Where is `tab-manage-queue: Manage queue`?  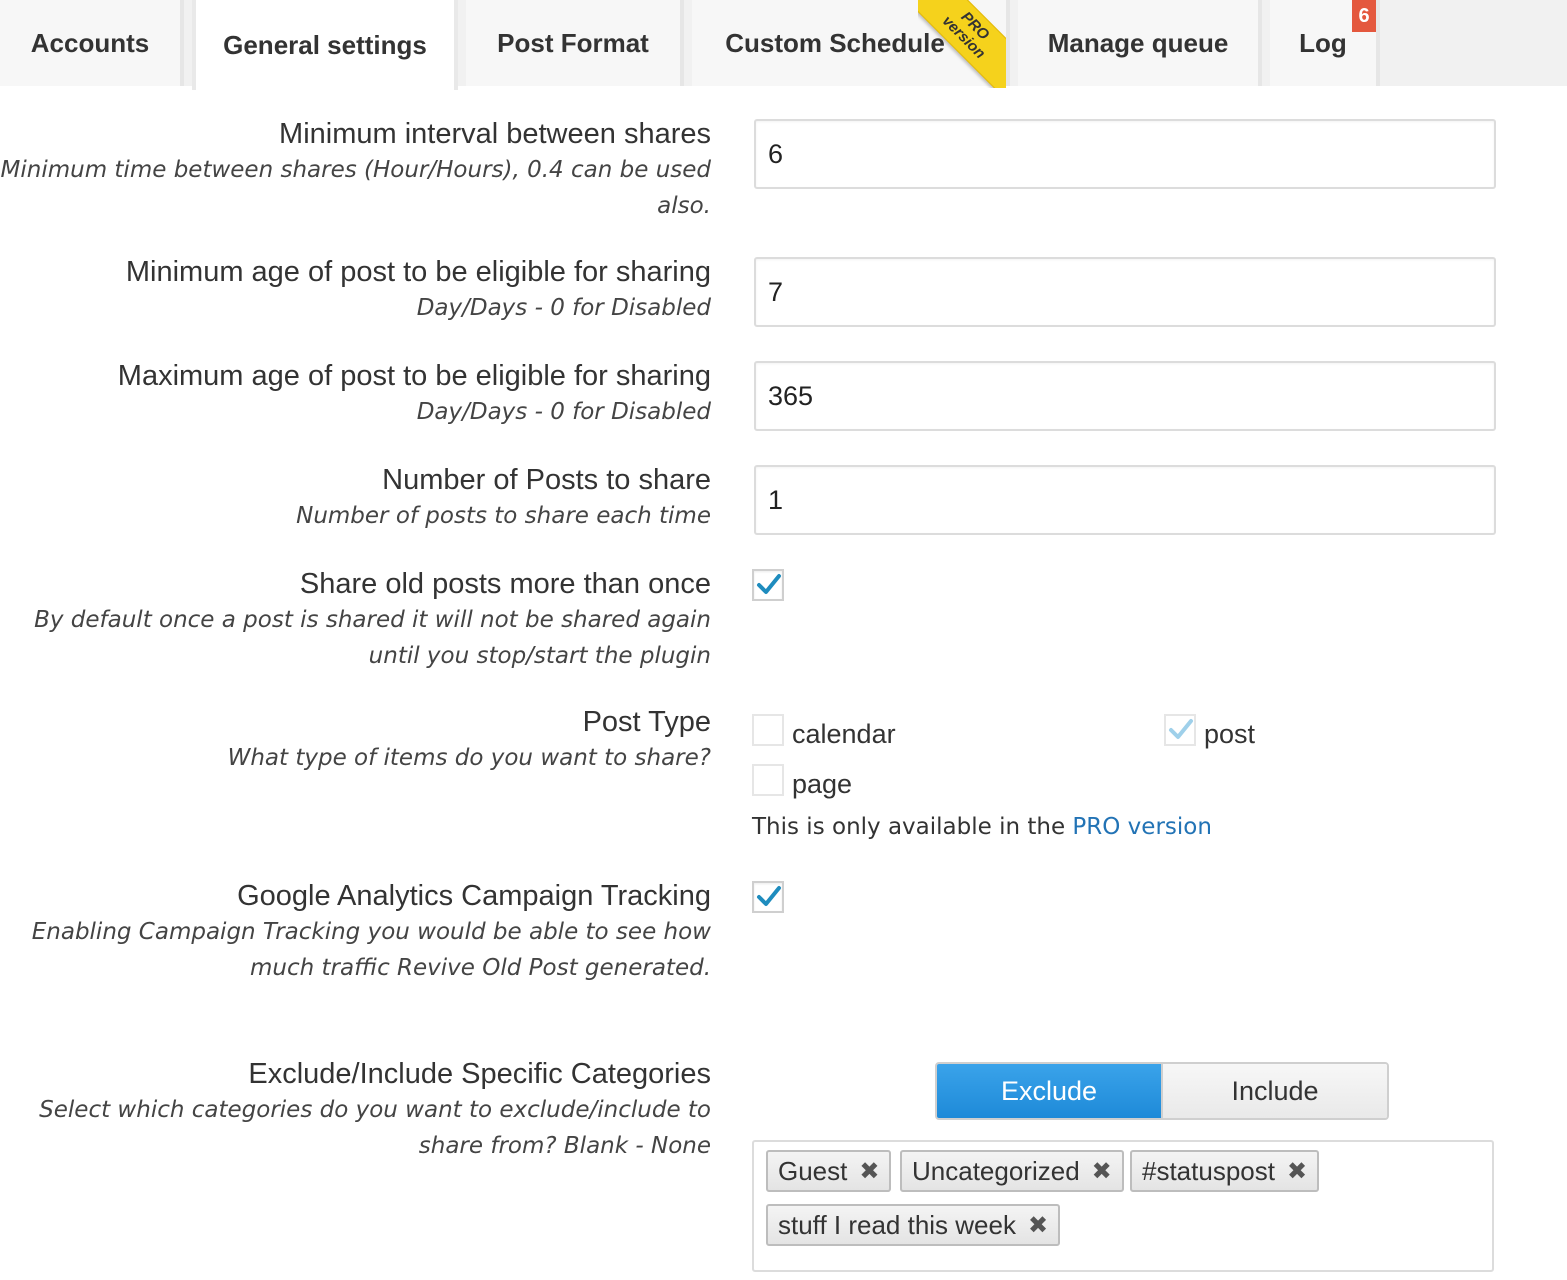 tab-manage-queue: Manage queue is located at coordinates (1140, 43).